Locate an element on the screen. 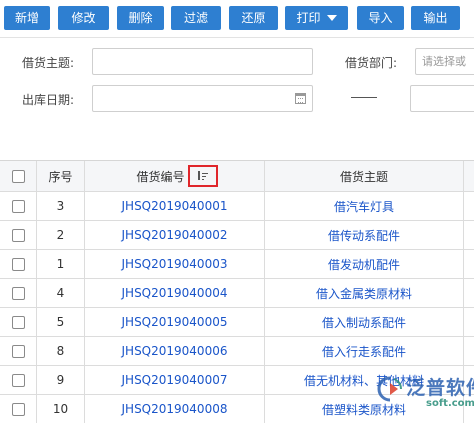 This screenshot has height=423, width=474. date-end-input is located at coordinates (442, 98).